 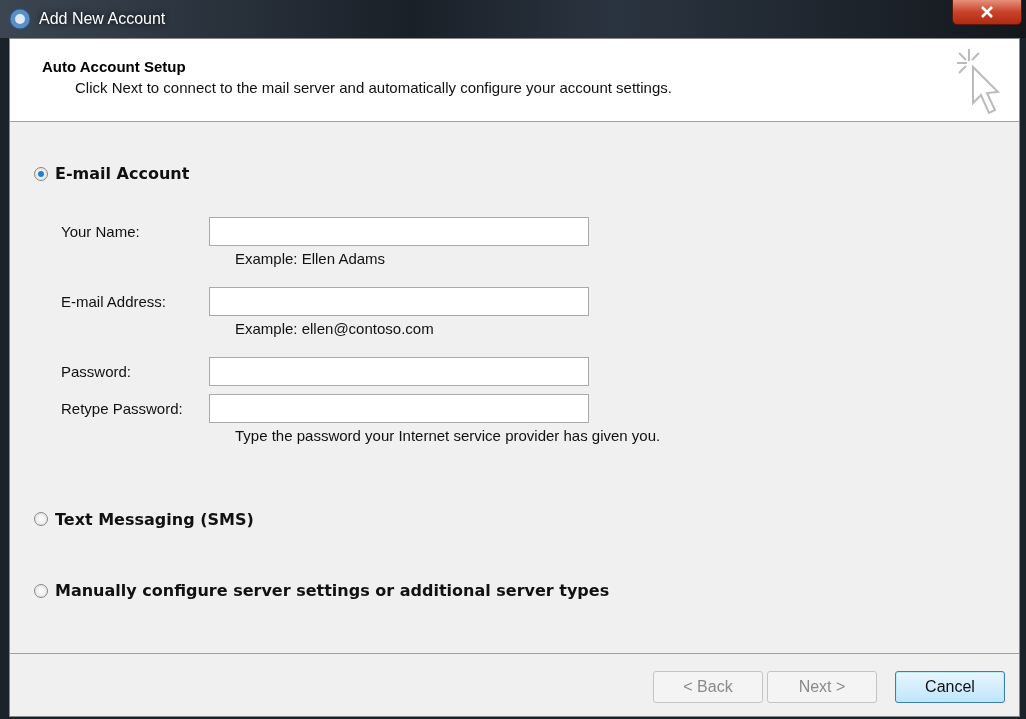 I want to click on field-label: Password:, so click(x=97, y=371).